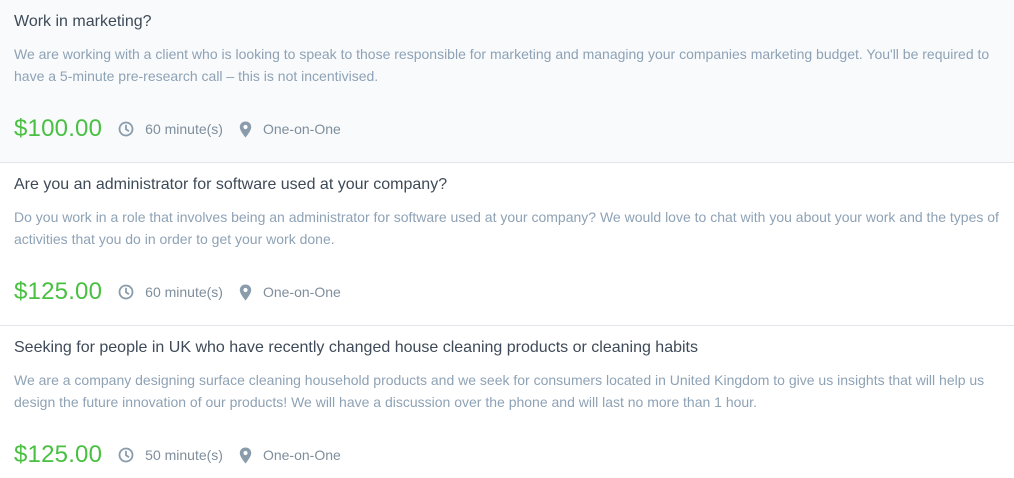 Image resolution: width=1014 pixels, height=478 pixels. Describe the element at coordinates (506, 455) in the screenshot. I see `study-meta: $125.00 50 minute(s) One-on-One` at that location.